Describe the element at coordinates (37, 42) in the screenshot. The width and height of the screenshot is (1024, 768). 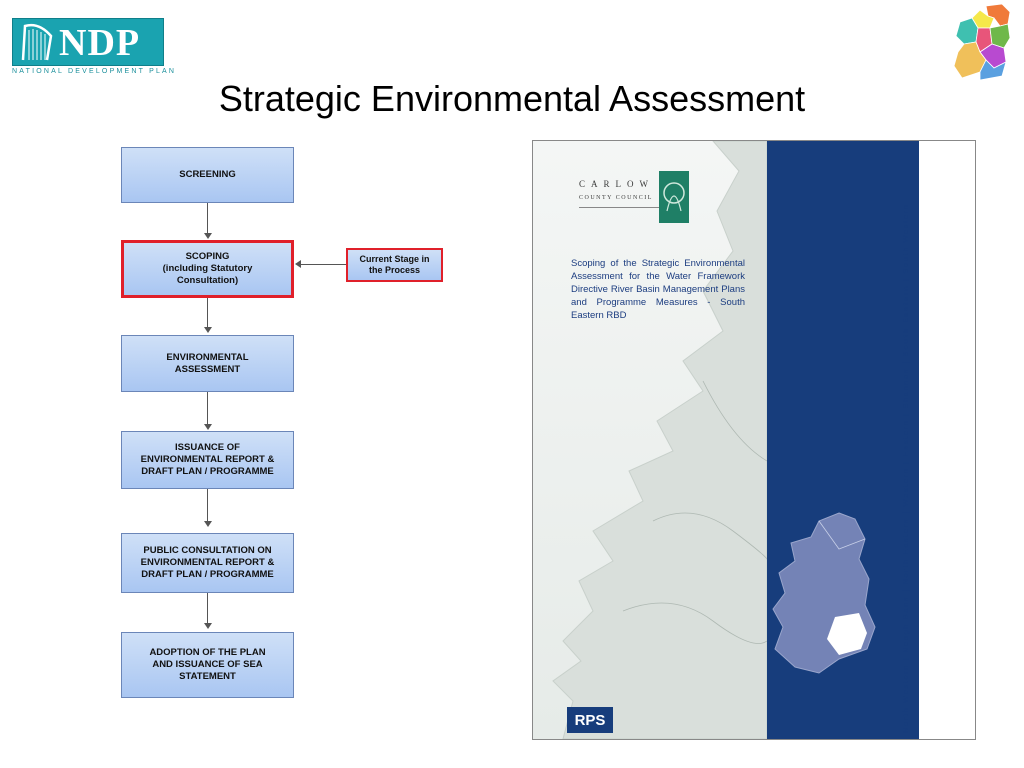
I see `harp-icon` at that location.